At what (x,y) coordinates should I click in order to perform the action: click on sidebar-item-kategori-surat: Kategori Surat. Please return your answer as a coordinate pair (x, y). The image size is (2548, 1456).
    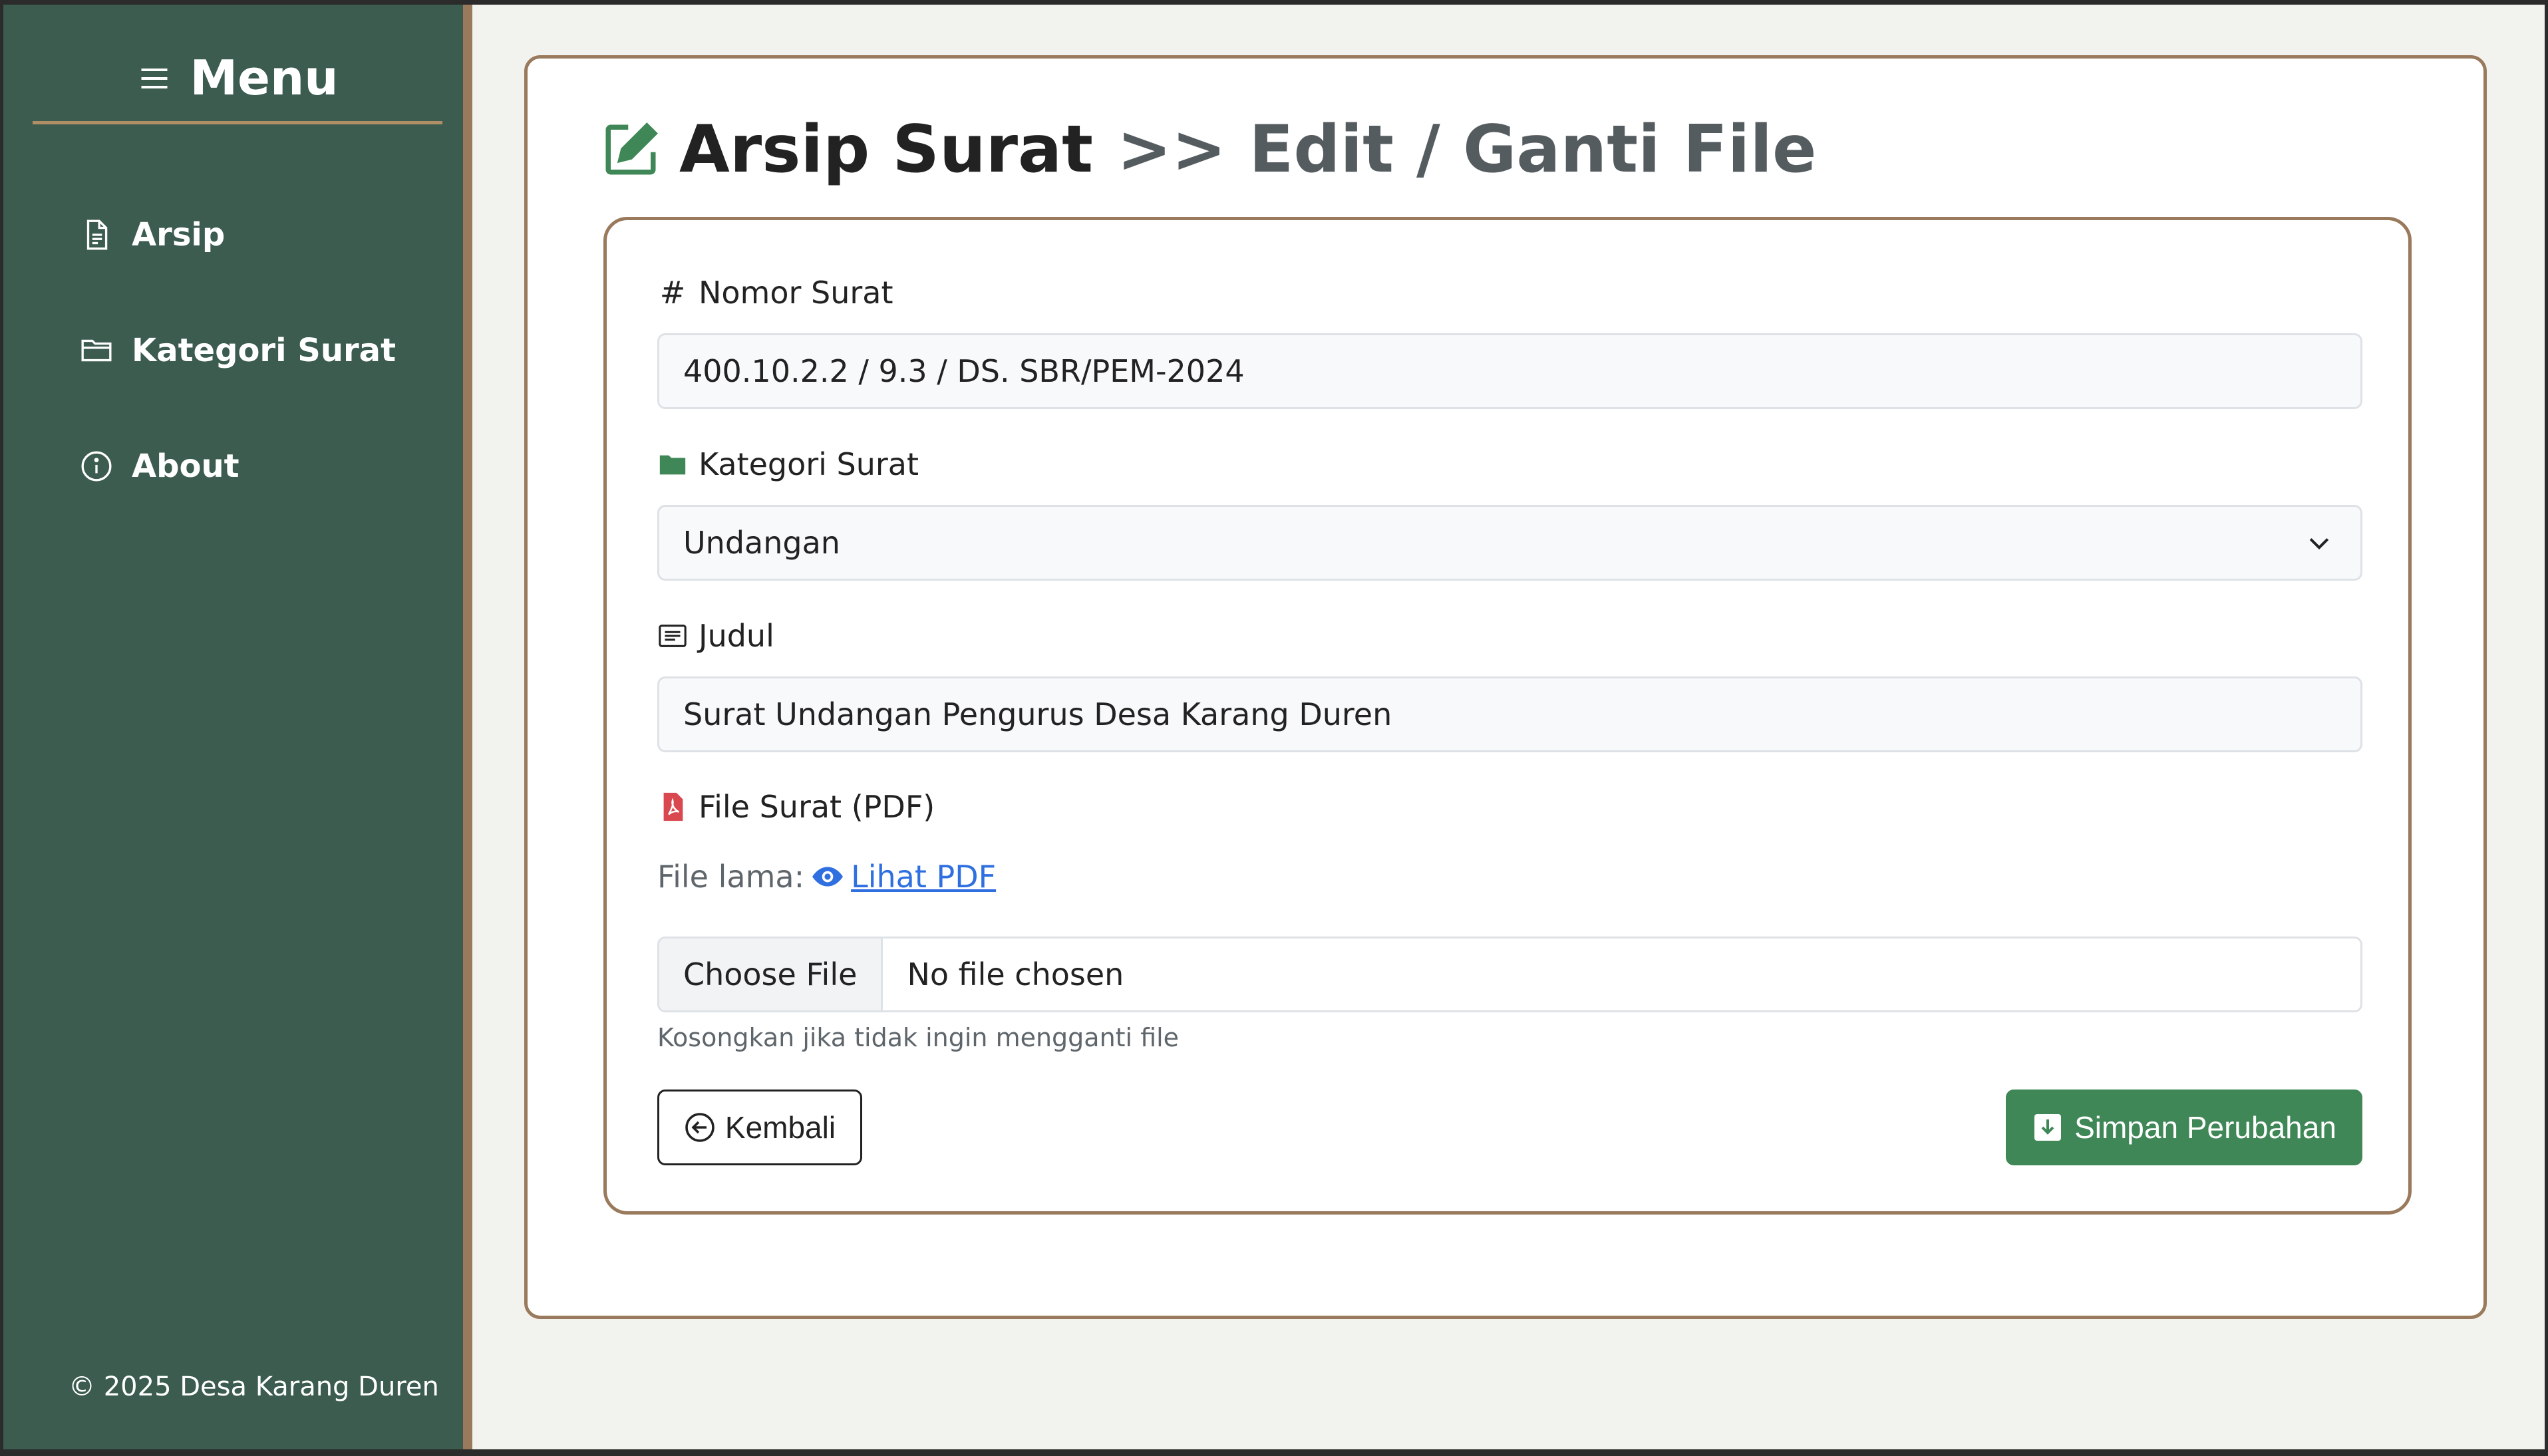
    Looking at the image, I should click on (238, 350).